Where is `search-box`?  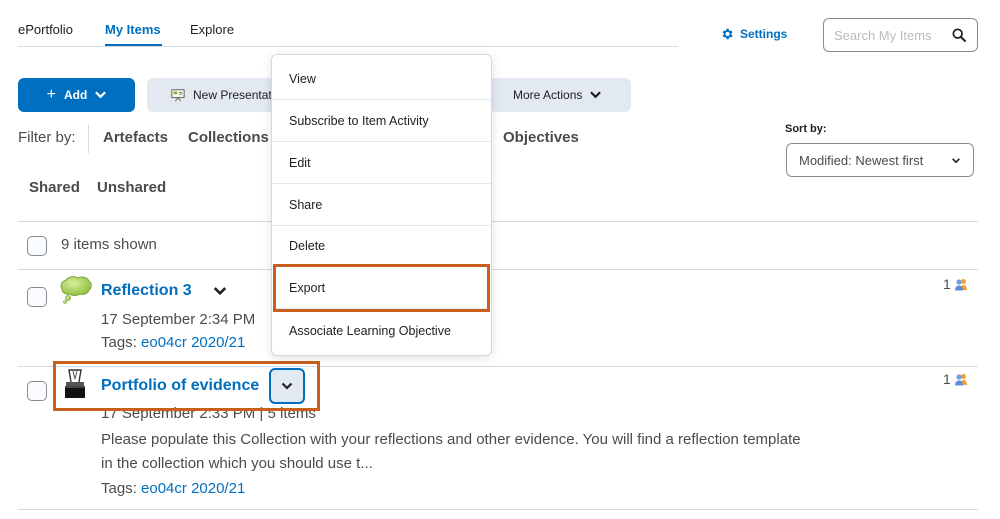
search-box is located at coordinates (900, 35).